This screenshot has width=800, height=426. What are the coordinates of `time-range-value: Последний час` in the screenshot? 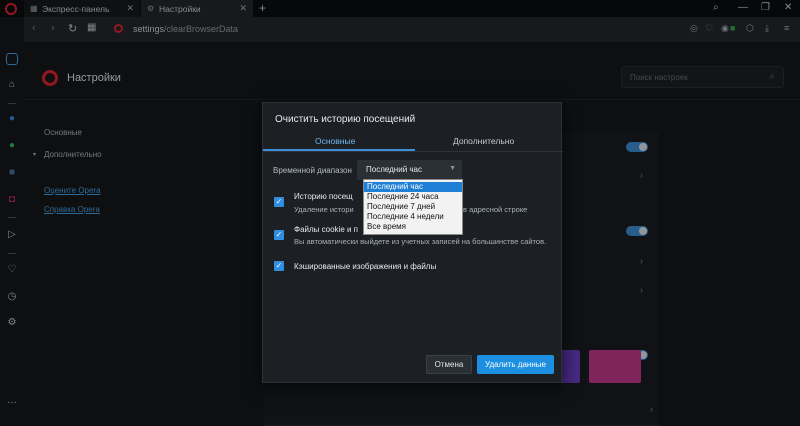 It's located at (394, 169).